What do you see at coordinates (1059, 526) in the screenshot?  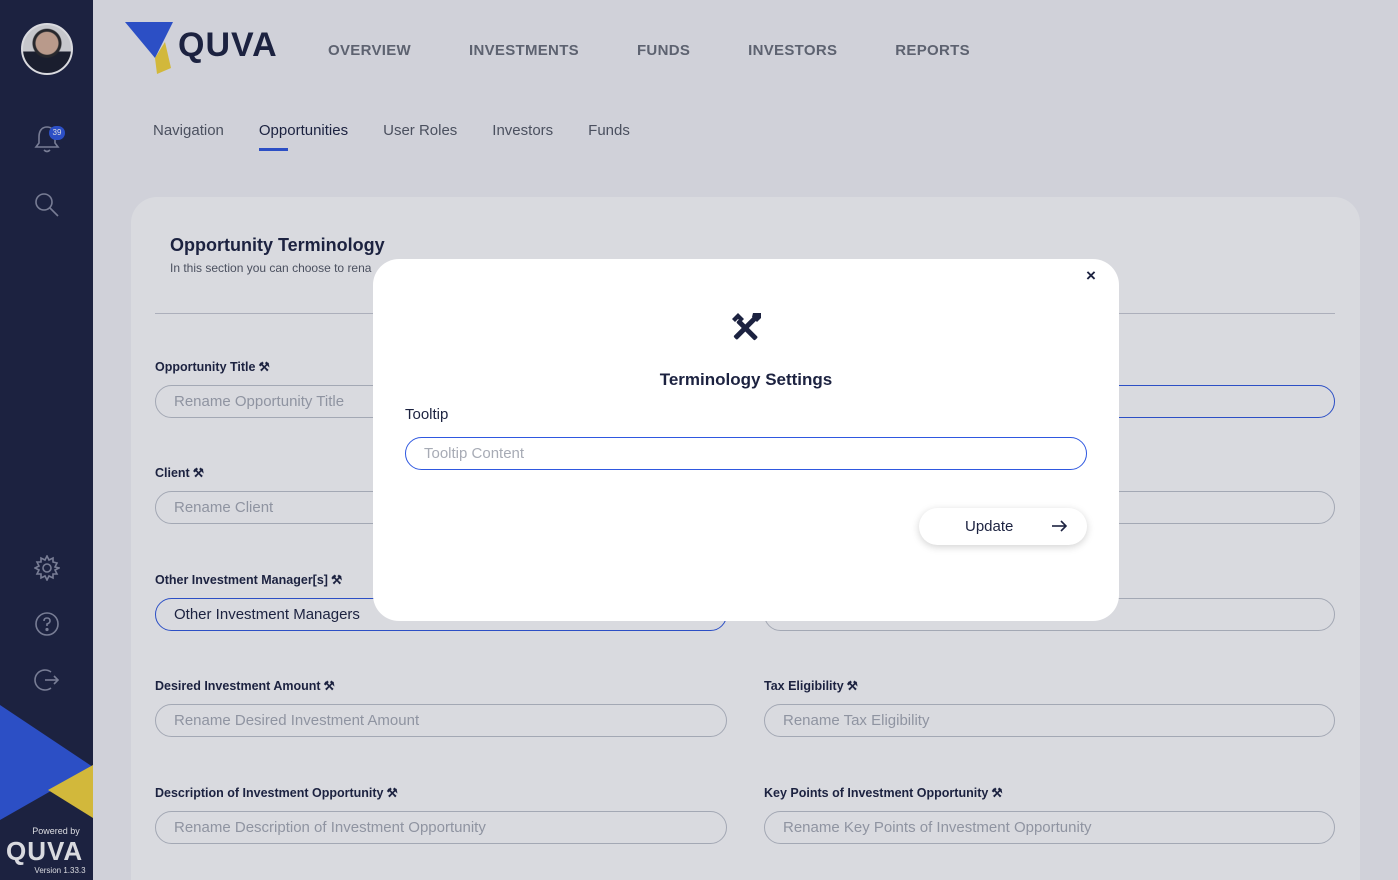 I see `arrow-right-icon` at bounding box center [1059, 526].